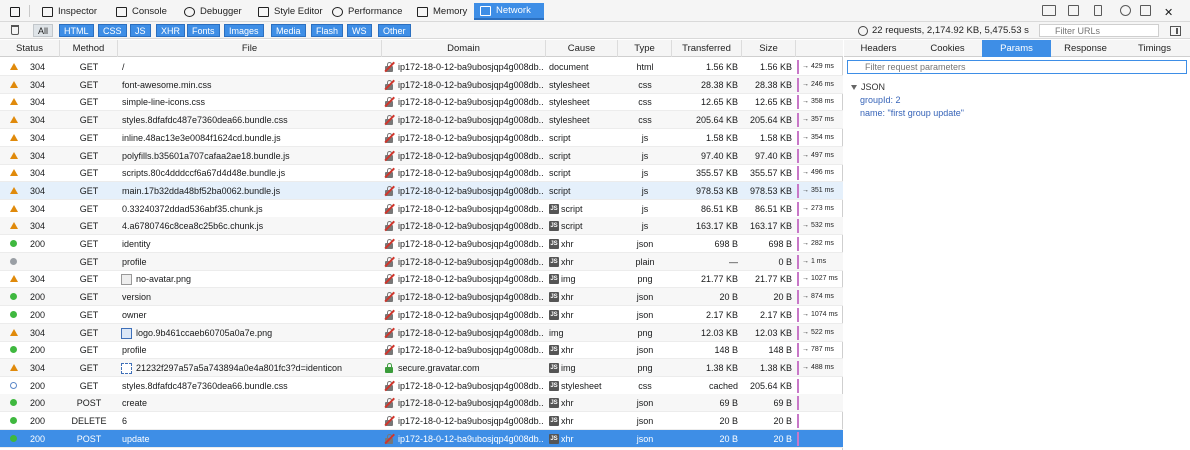 The image size is (1190, 450). Describe the element at coordinates (707, 48) in the screenshot. I see `column-header-transferred: Transferred` at that location.